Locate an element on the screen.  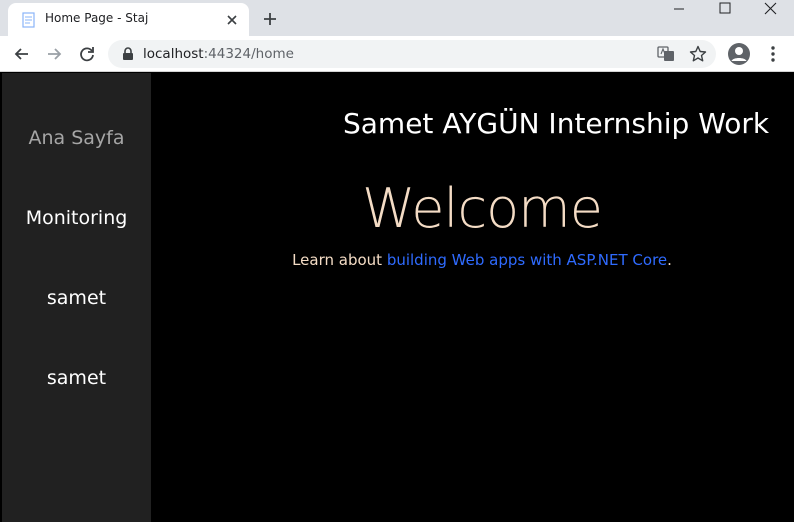
url-text: localhost:44324/home is located at coordinates (218, 54).